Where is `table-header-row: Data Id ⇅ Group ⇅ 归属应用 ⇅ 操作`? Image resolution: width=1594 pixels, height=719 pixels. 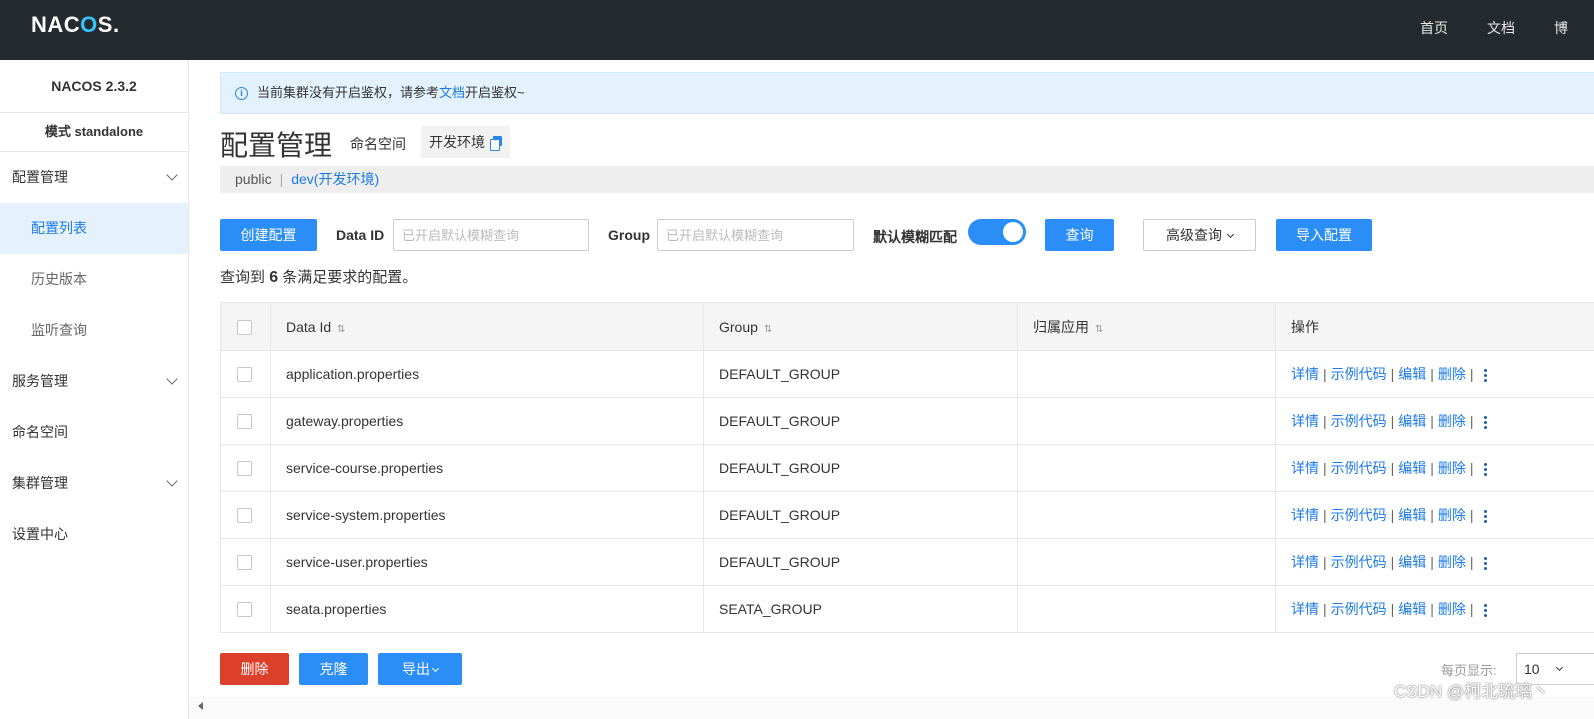
table-header-row: Data Id ⇅ Group ⇅ 归属应用 ⇅ 操作 is located at coordinates (907, 326).